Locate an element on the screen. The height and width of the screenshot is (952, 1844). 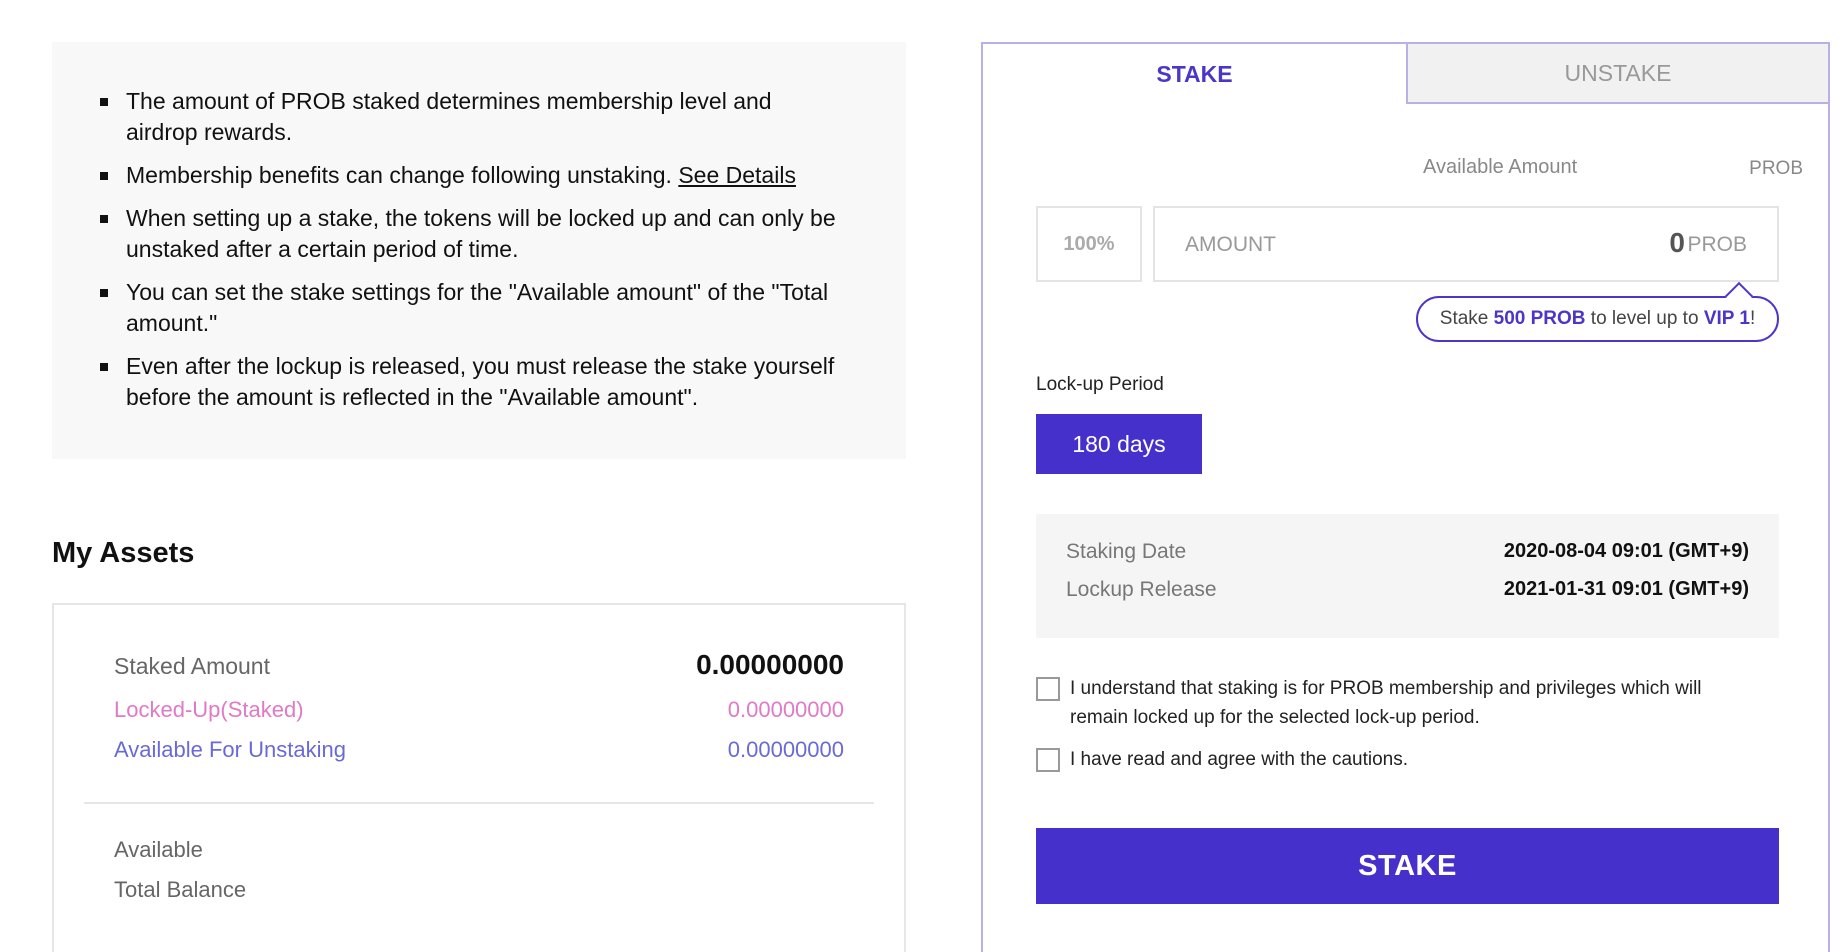
tooltip-suffix: ! is located at coordinates (1752, 318).